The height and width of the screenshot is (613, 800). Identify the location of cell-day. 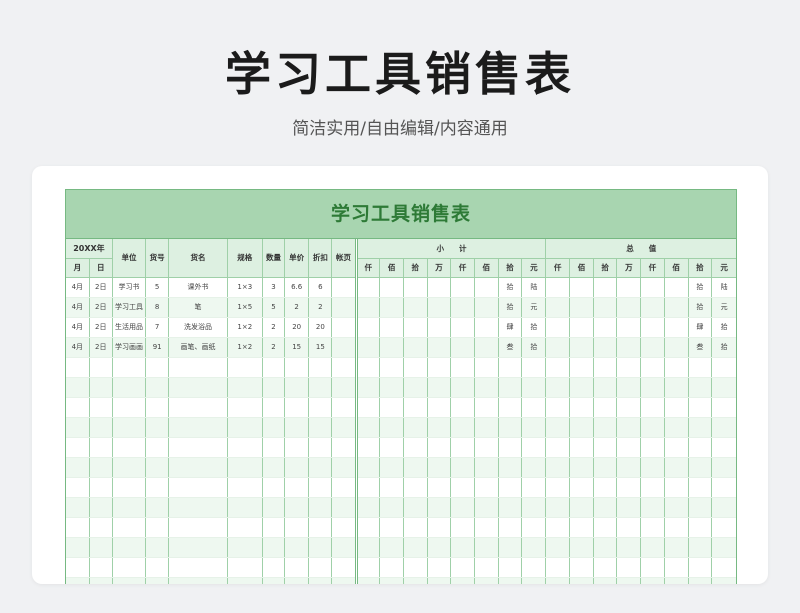
(100, 467).